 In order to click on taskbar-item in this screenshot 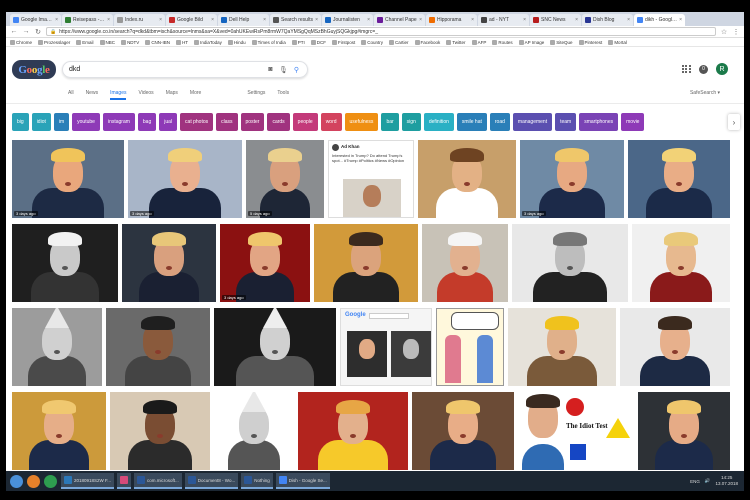, I will do `click(124, 481)`.